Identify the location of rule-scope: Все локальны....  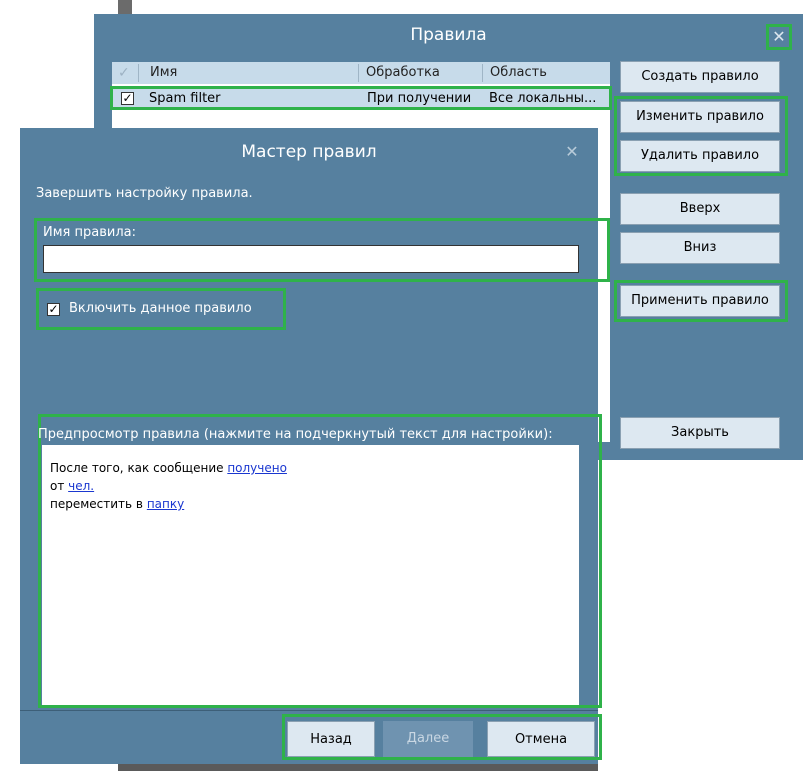
(543, 98).